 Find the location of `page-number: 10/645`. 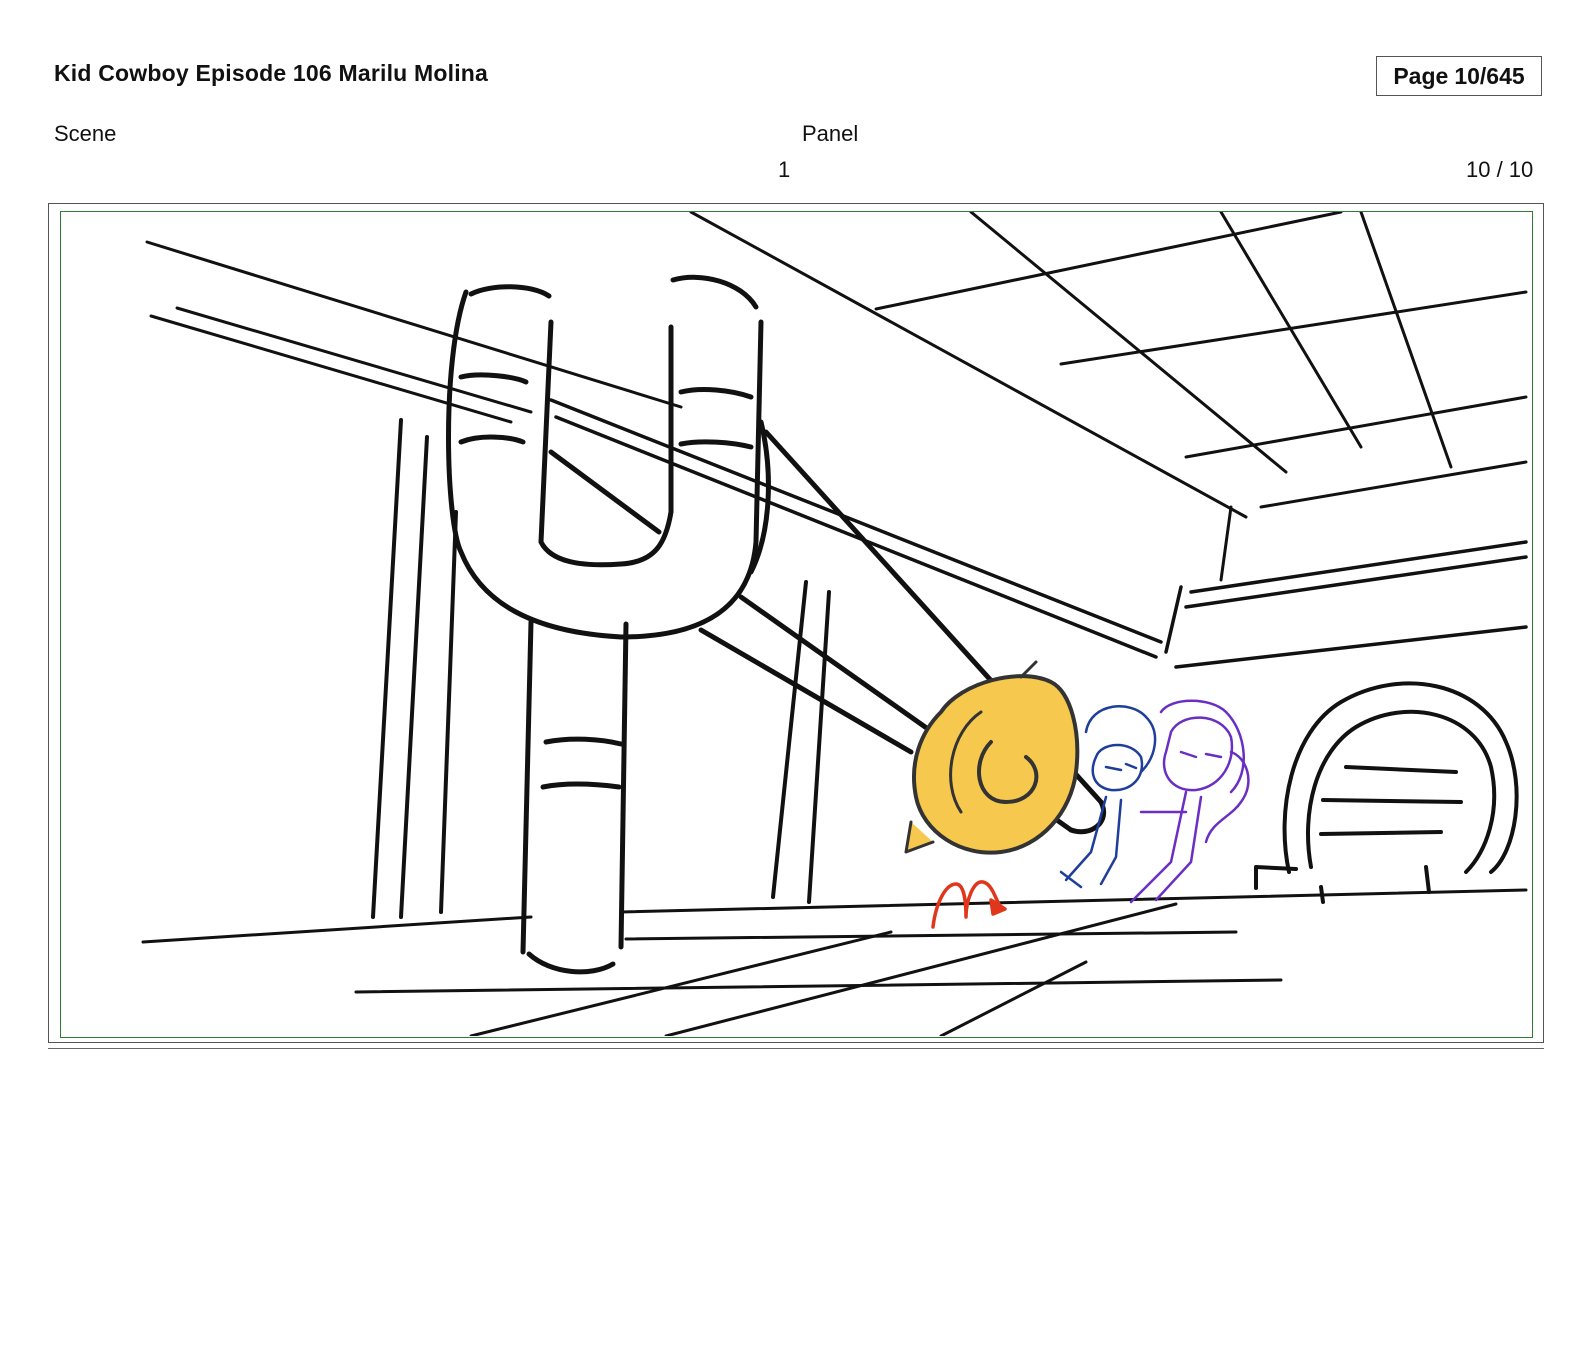

page-number: 10/645 is located at coordinates (1489, 75).